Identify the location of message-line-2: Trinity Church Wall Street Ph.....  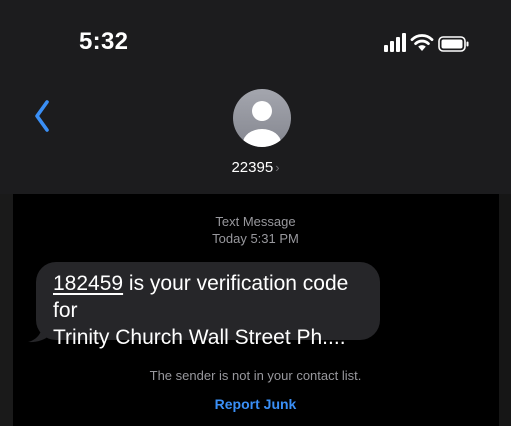
(199, 337).